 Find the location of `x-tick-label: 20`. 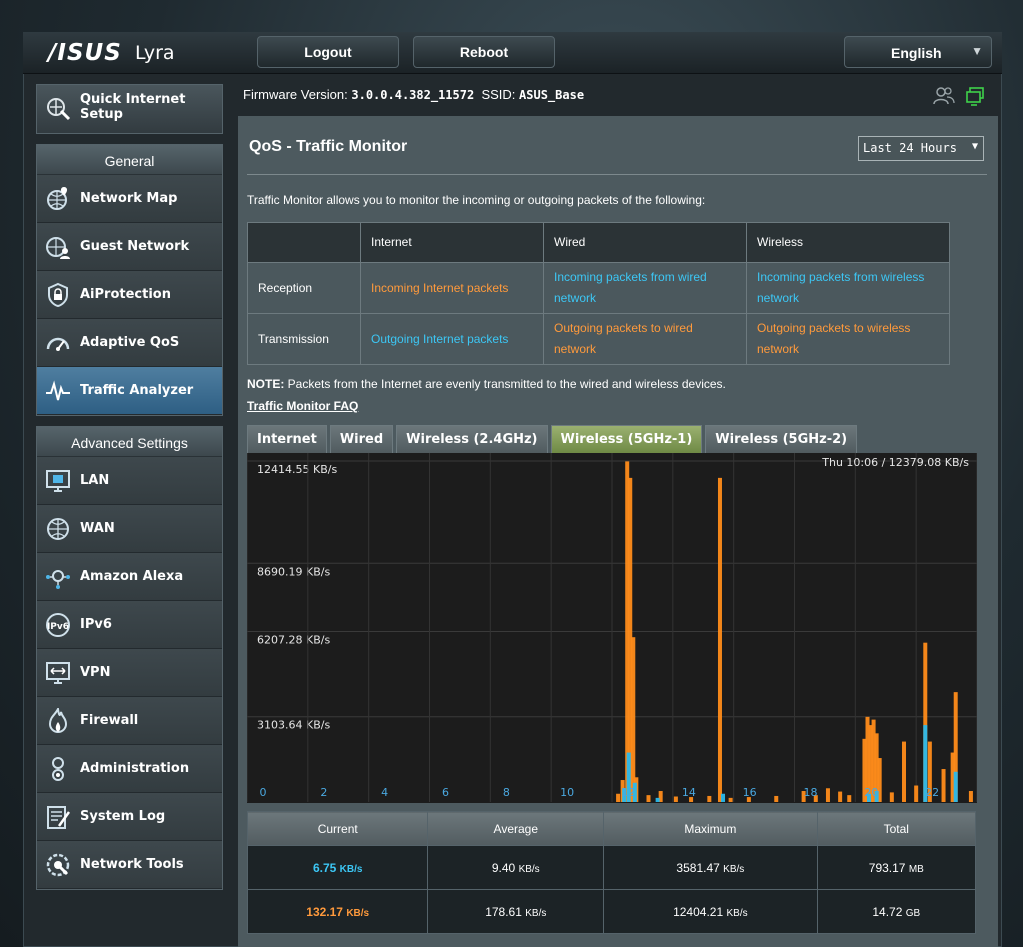

x-tick-label: 20 is located at coordinates (871, 792).